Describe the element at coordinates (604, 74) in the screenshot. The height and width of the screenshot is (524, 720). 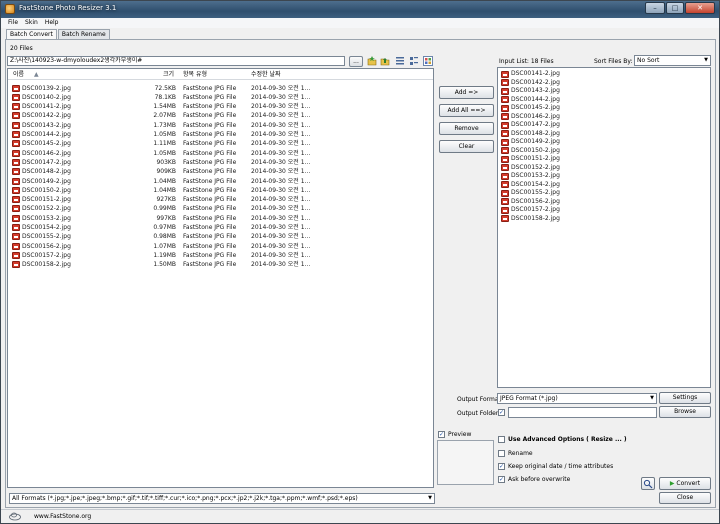
I see `list-item: DSC00141-2.jpg` at that location.